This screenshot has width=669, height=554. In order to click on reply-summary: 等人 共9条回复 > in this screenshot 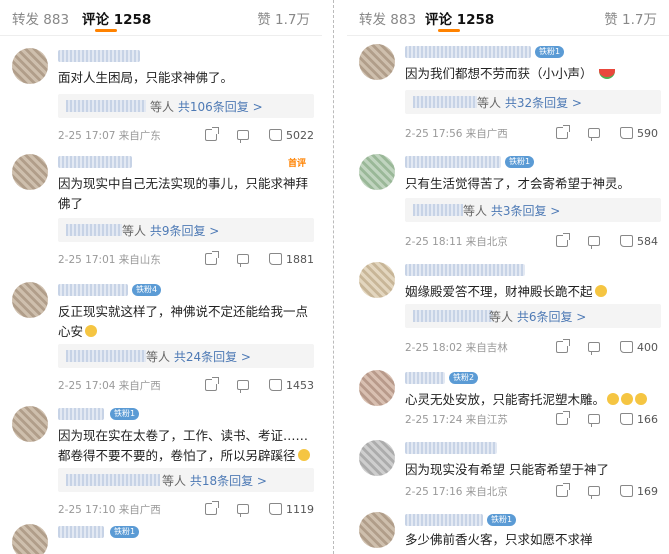, I will do `click(186, 230)`.